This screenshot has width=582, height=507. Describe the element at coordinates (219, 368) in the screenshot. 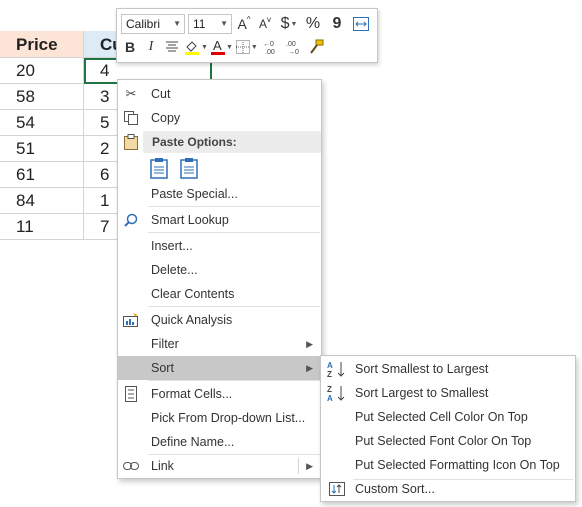

I see `menu-item-sort: Sort ▶` at that location.